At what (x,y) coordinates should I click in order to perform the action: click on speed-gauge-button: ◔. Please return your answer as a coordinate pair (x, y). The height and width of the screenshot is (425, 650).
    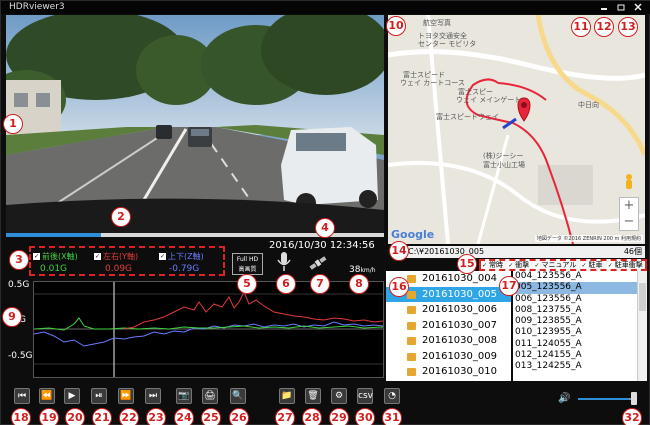
    Looking at the image, I should click on (392, 396).